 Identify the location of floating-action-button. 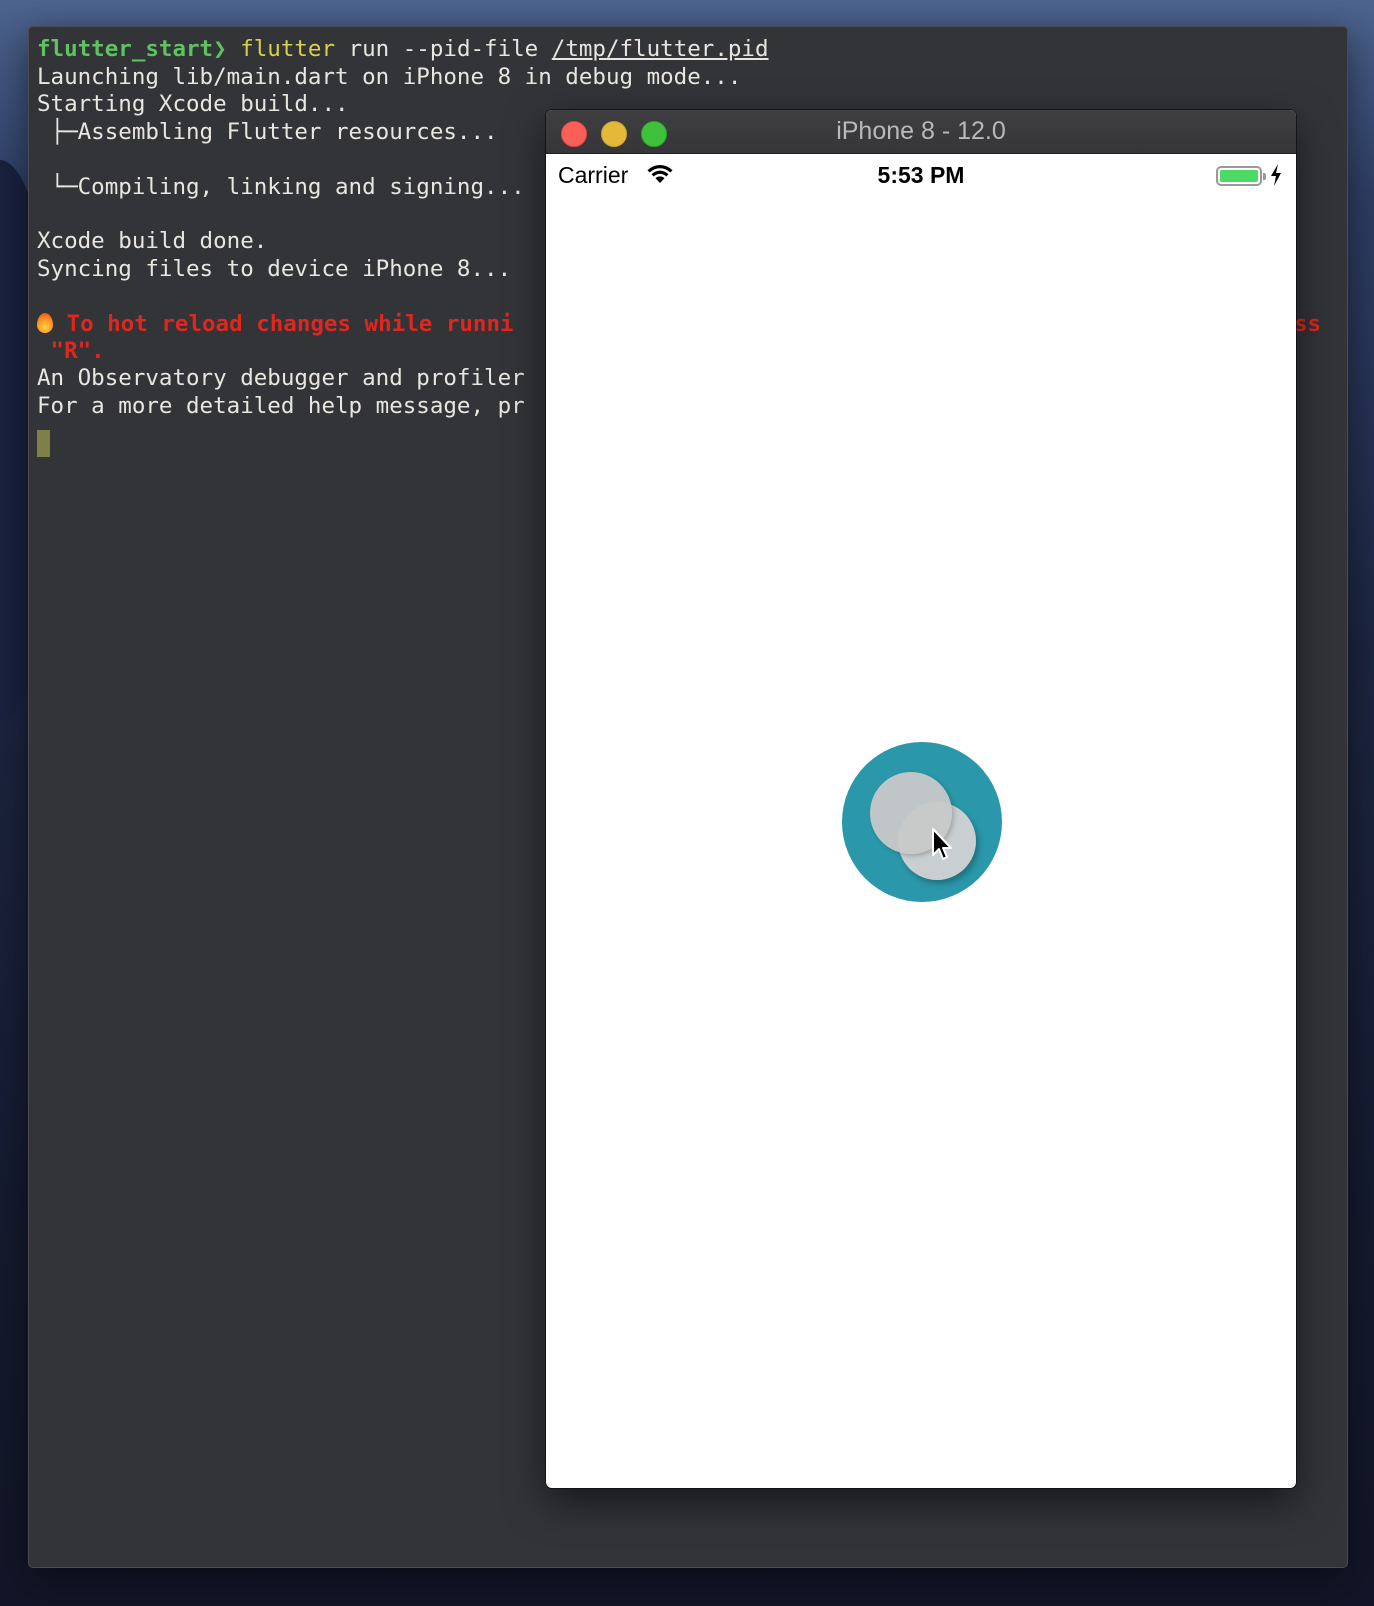
(922, 822).